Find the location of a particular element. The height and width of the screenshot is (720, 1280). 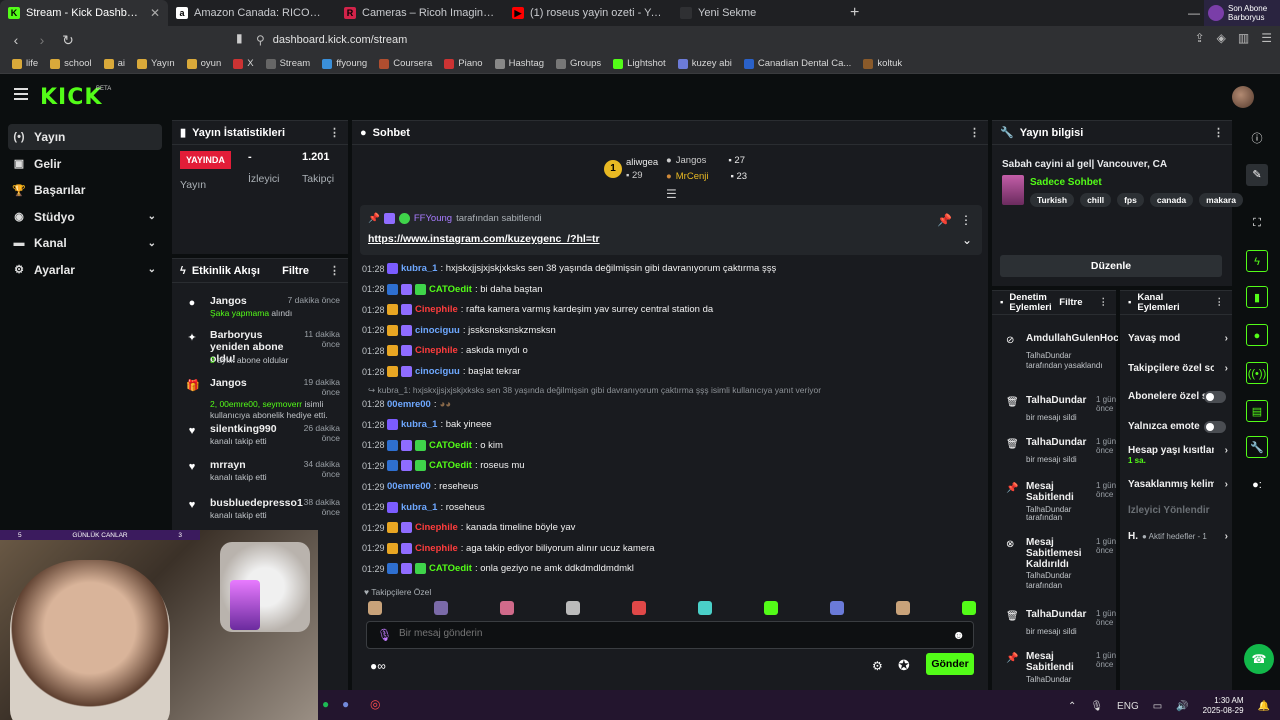

sidebar-item-ayarlar: ⚙ Ayarlar ⌄ is located at coordinates (85, 270).